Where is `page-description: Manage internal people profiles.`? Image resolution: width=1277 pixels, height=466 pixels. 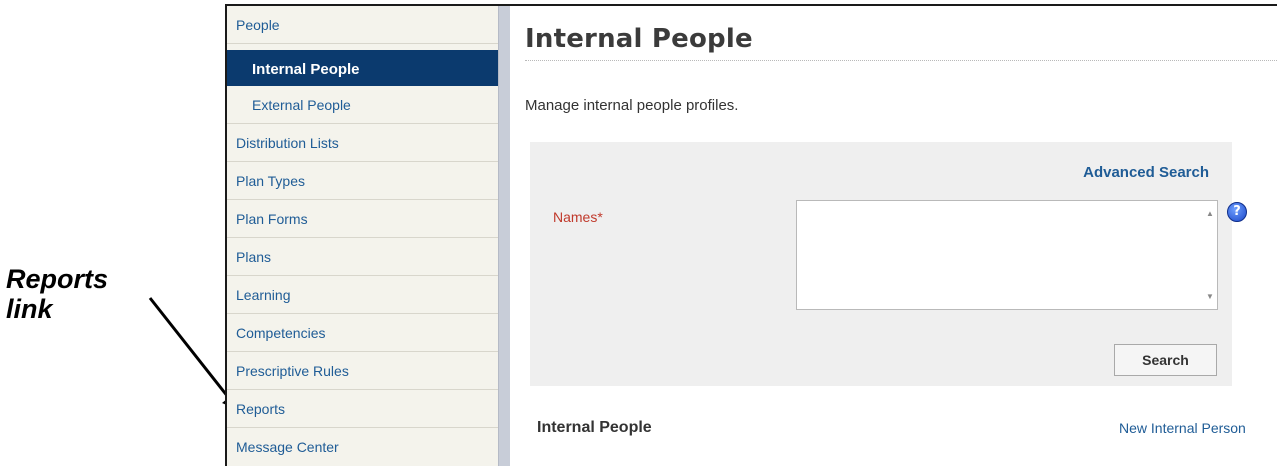 page-description: Manage internal people profiles. is located at coordinates (632, 105).